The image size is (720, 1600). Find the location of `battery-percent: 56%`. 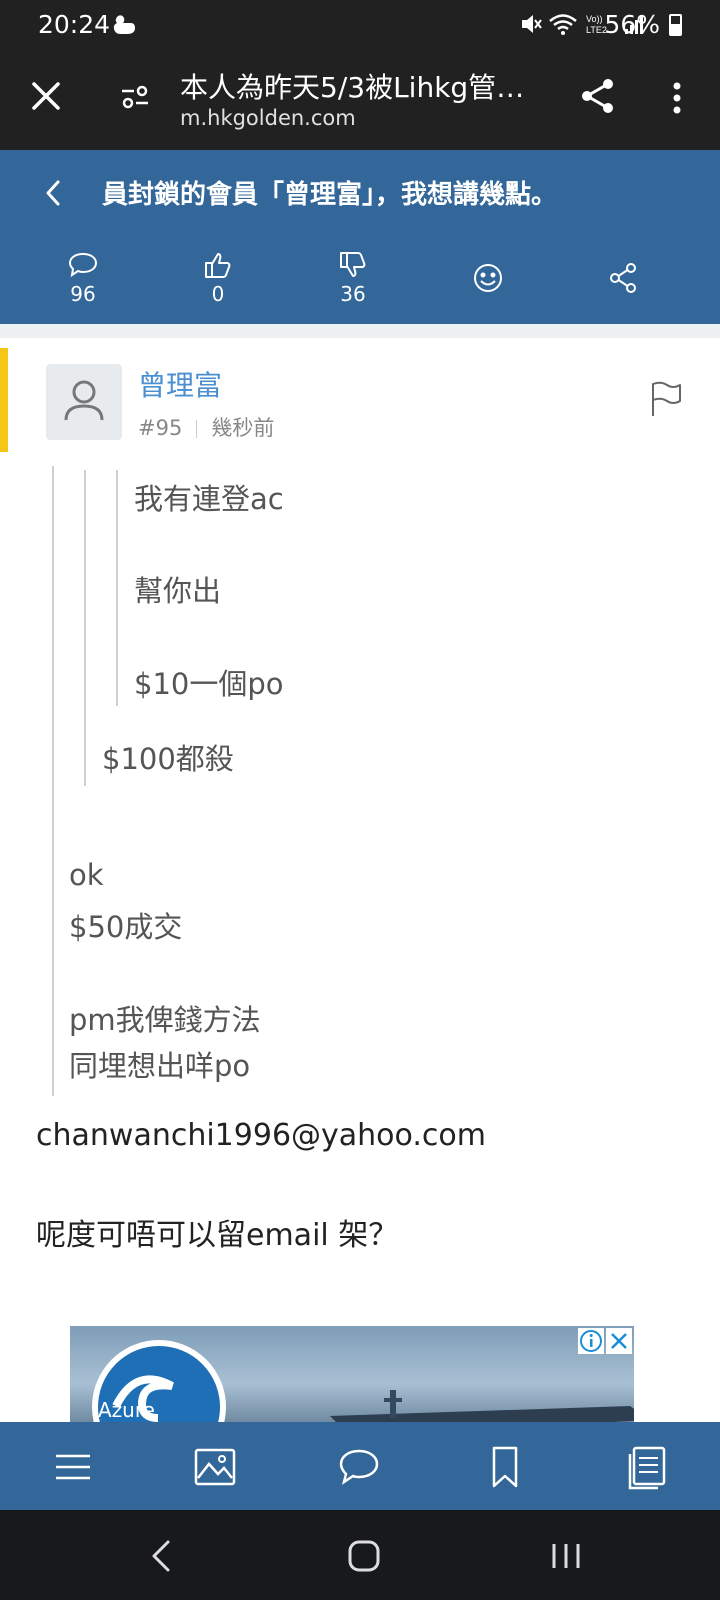

battery-percent: 56% is located at coordinates (632, 24).